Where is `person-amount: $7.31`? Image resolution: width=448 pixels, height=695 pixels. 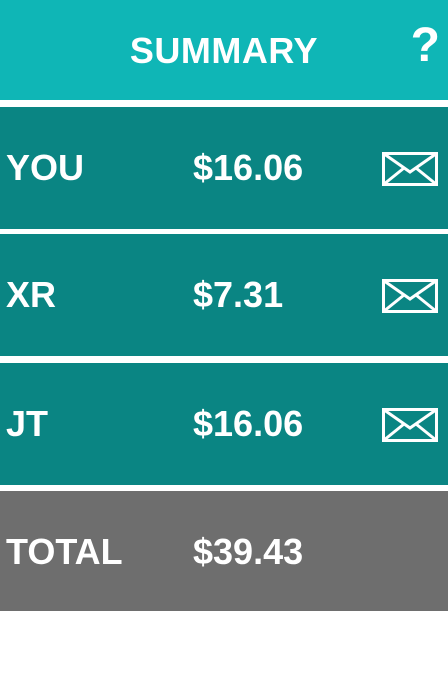 person-amount: $7.31 is located at coordinates (238, 294).